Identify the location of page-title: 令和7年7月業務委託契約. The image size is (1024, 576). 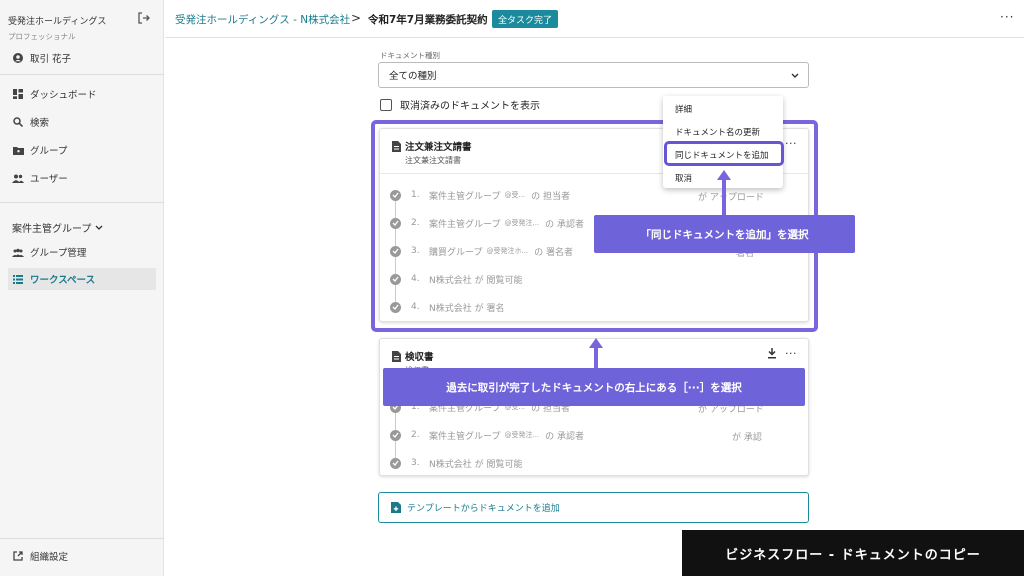
(428, 20).